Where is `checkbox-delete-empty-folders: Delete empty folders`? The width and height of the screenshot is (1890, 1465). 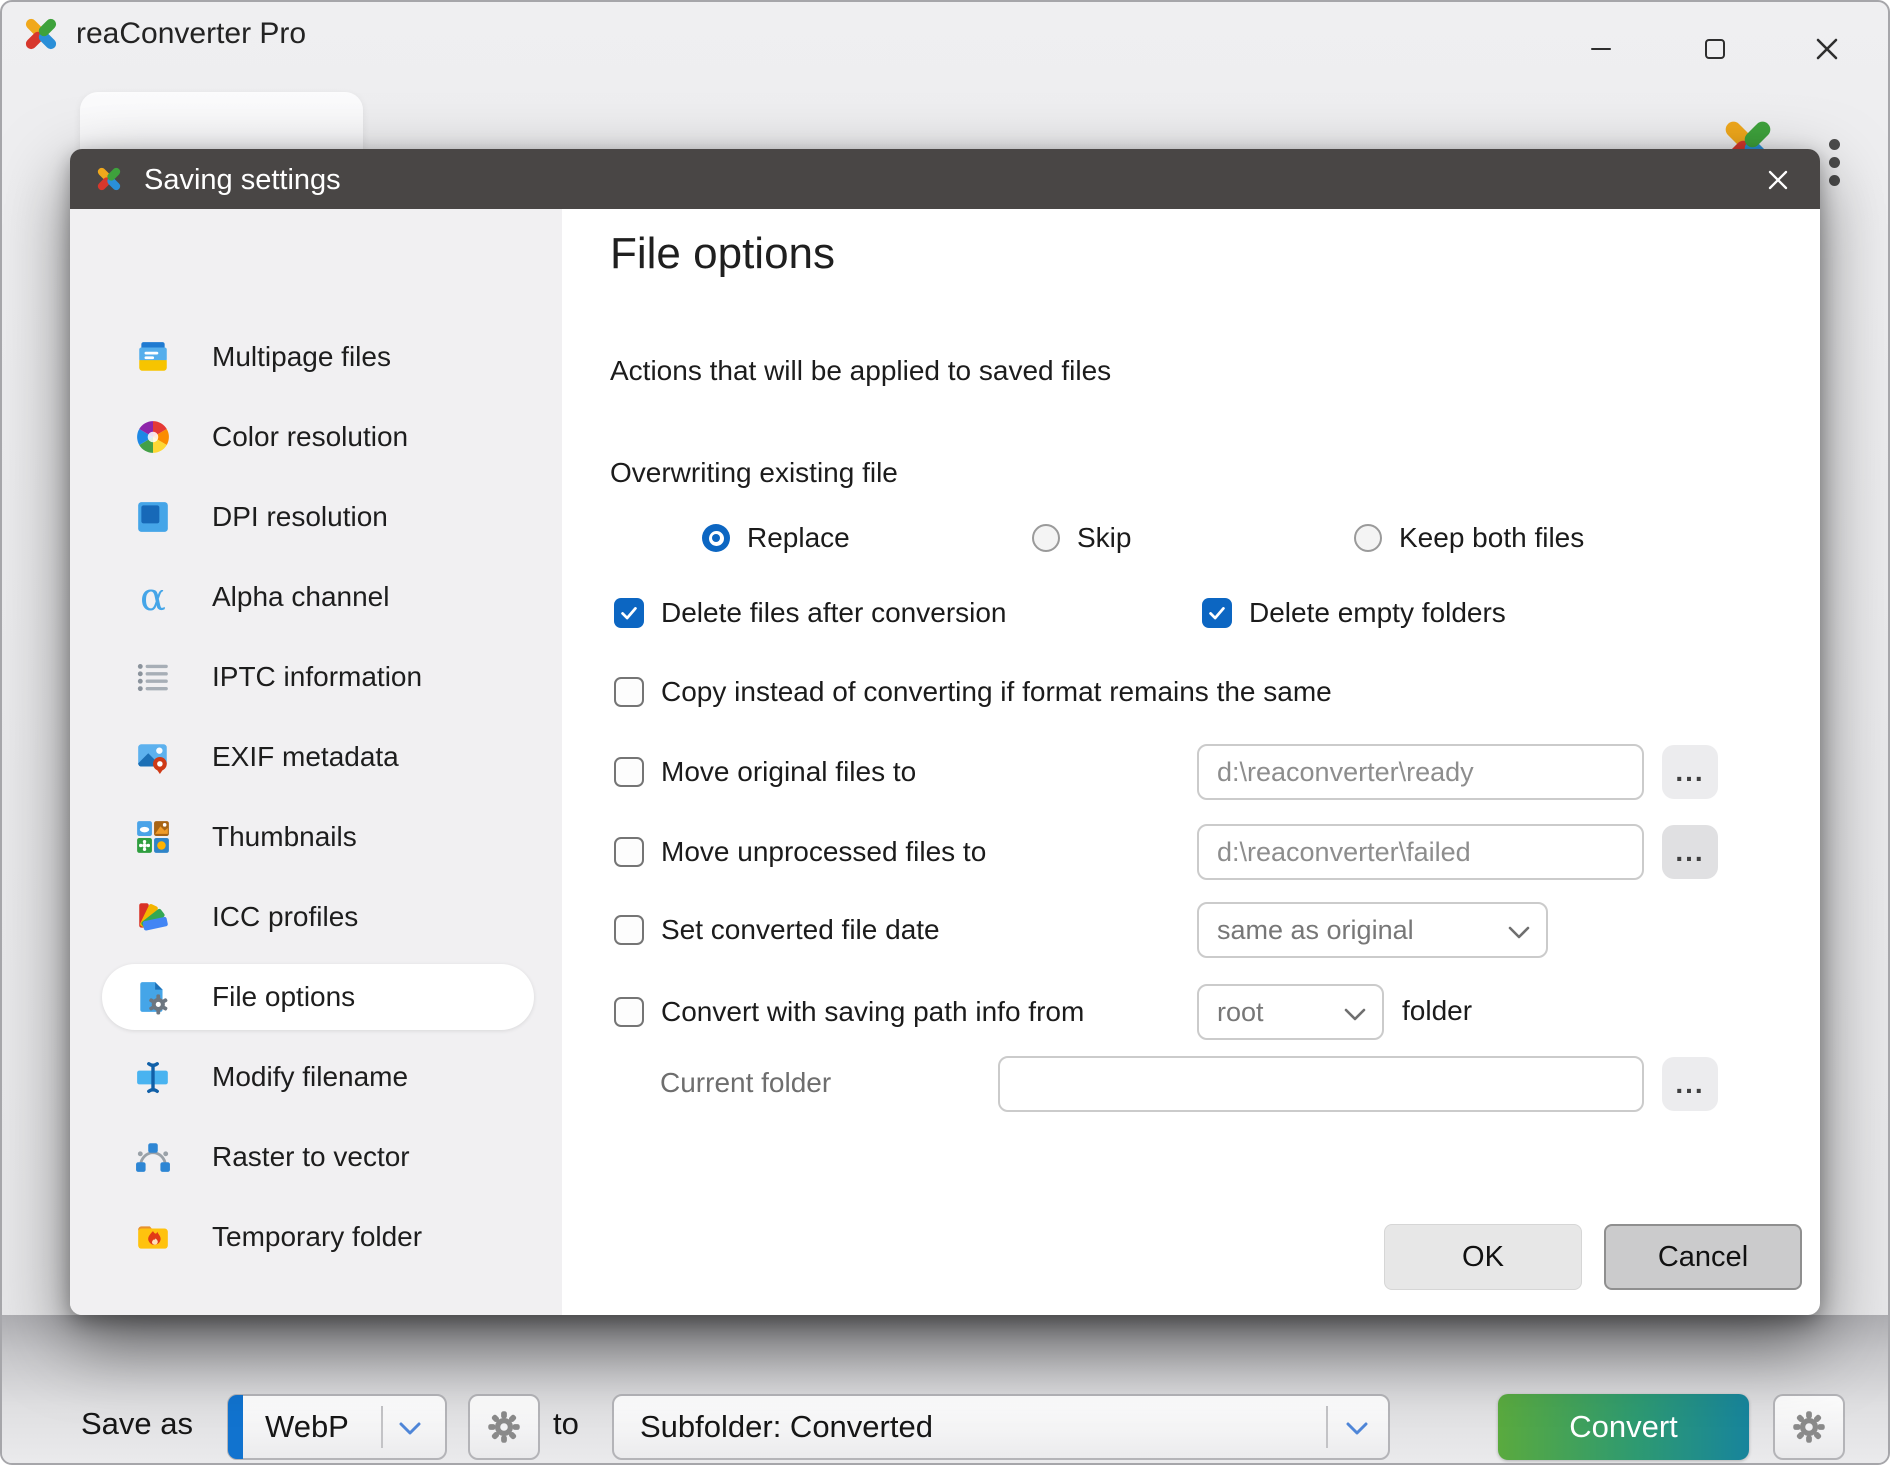 checkbox-delete-empty-folders: Delete empty folders is located at coordinates (1354, 613).